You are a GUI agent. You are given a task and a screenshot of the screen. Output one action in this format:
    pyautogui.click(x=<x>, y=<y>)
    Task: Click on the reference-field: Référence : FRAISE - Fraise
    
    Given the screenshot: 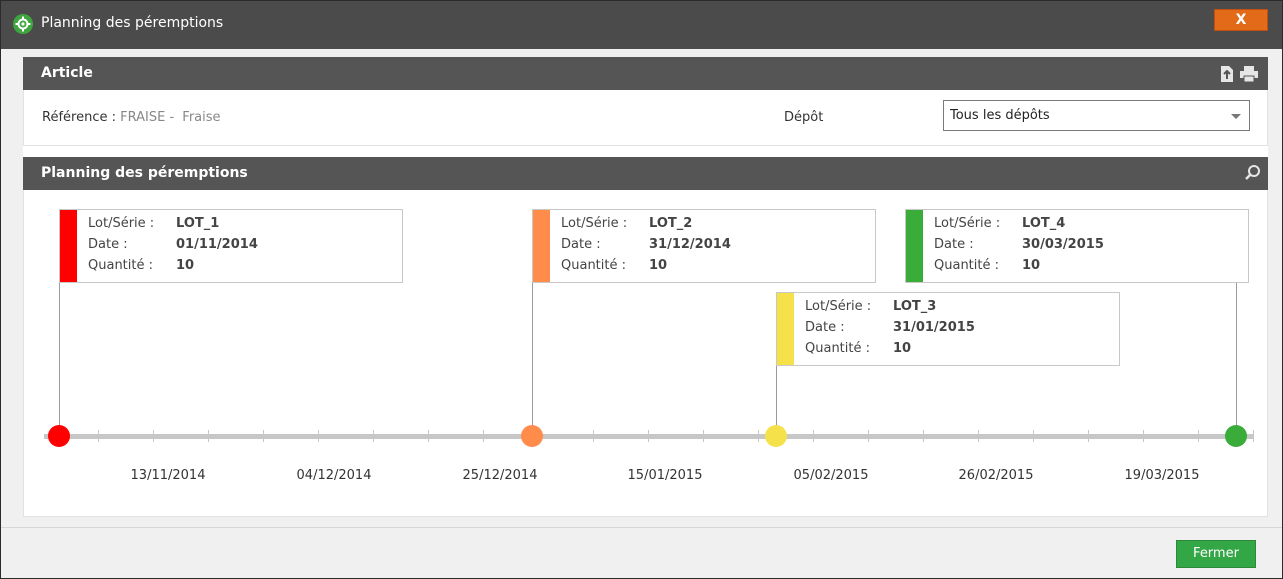 What is the action you would take?
    pyautogui.click(x=131, y=117)
    